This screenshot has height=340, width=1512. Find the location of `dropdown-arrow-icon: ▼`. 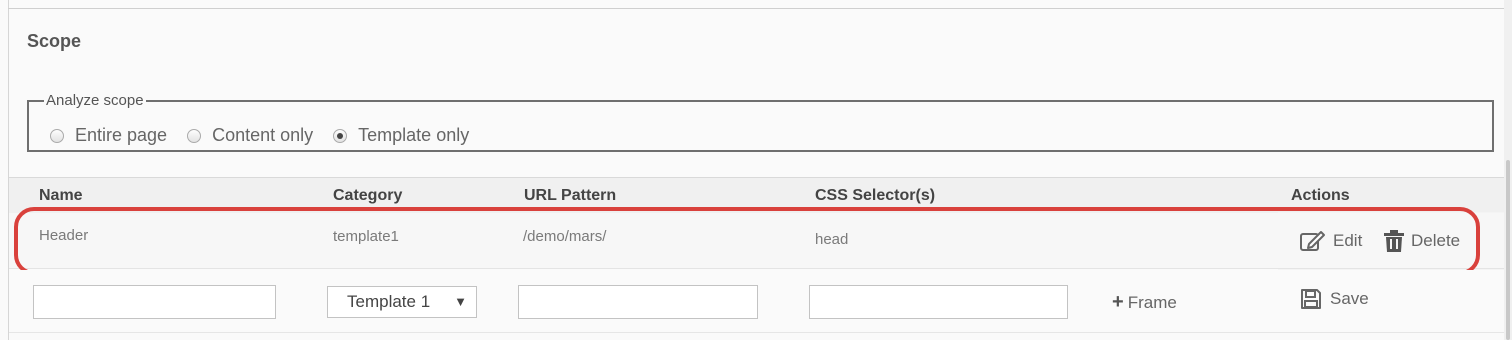

dropdown-arrow-icon: ▼ is located at coordinates (460, 301).